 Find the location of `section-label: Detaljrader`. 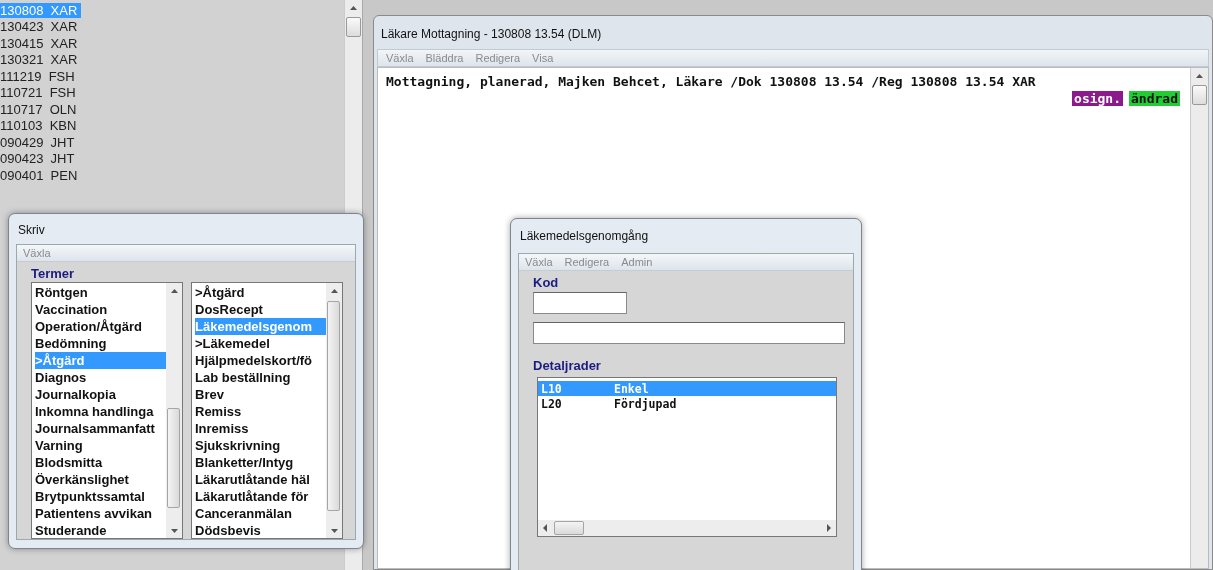

section-label: Detaljrader is located at coordinates (567, 365).